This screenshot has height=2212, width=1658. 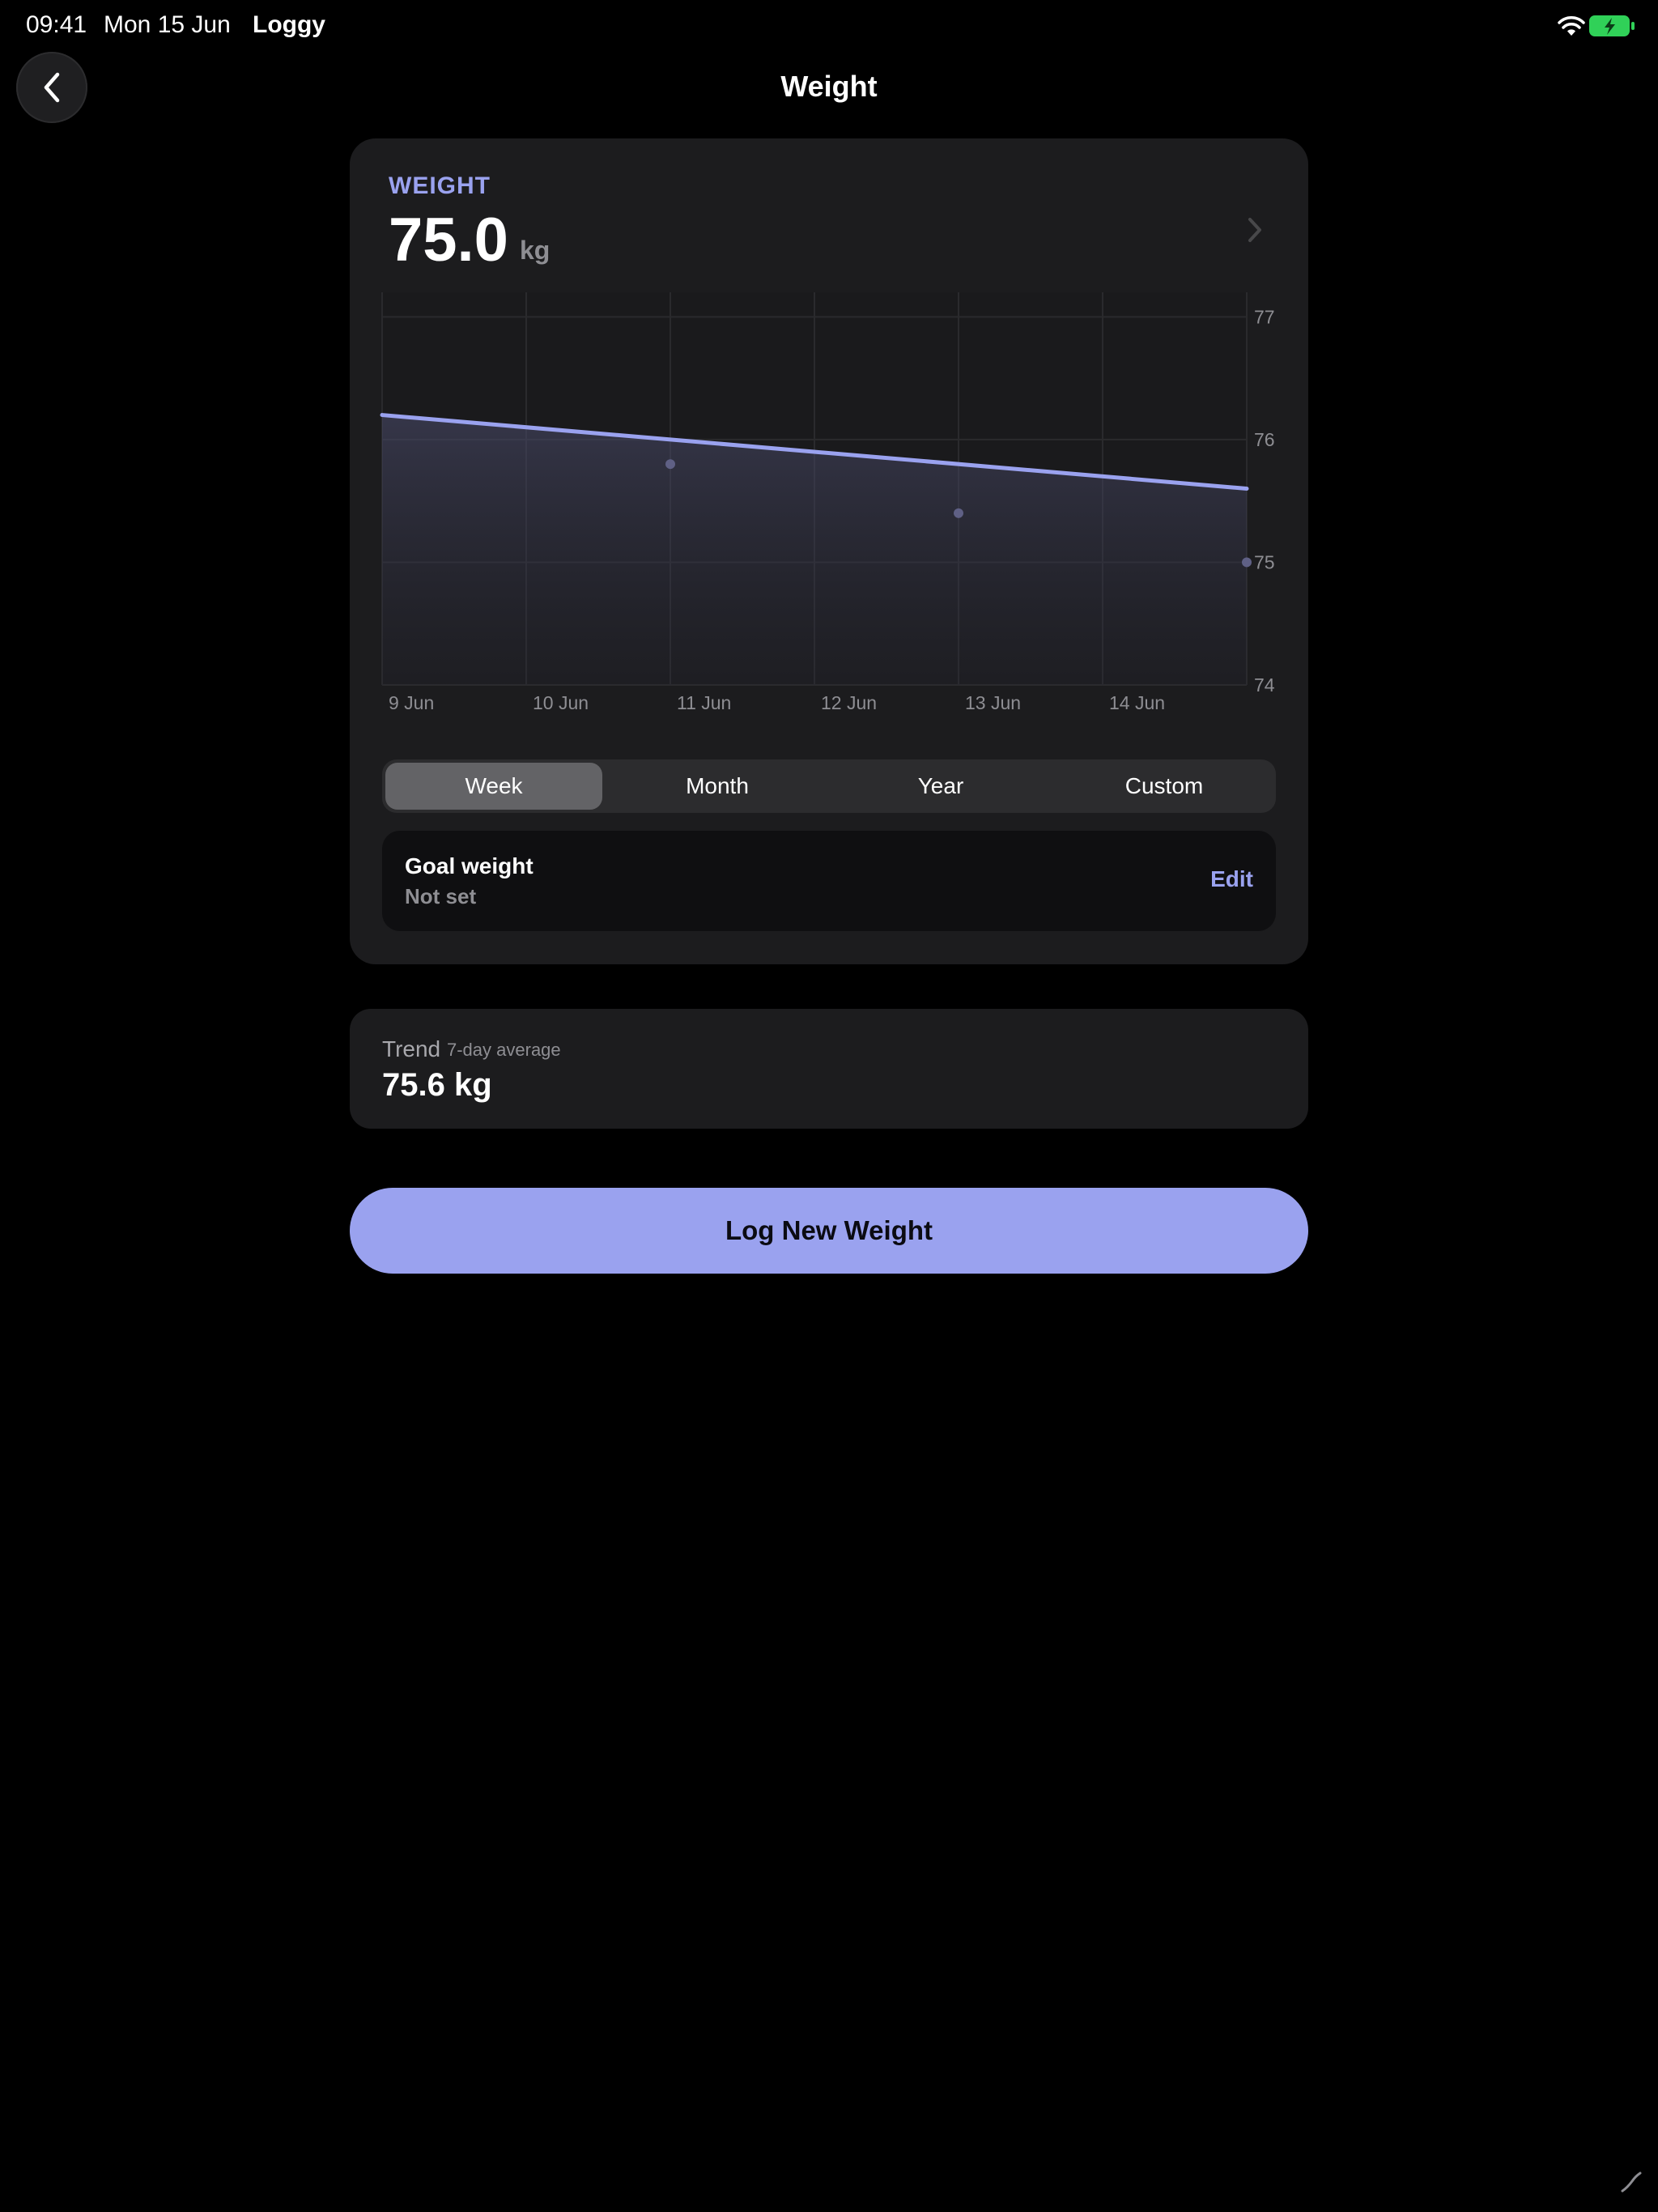 What do you see at coordinates (940, 787) in the screenshot?
I see `segment-year: Year` at bounding box center [940, 787].